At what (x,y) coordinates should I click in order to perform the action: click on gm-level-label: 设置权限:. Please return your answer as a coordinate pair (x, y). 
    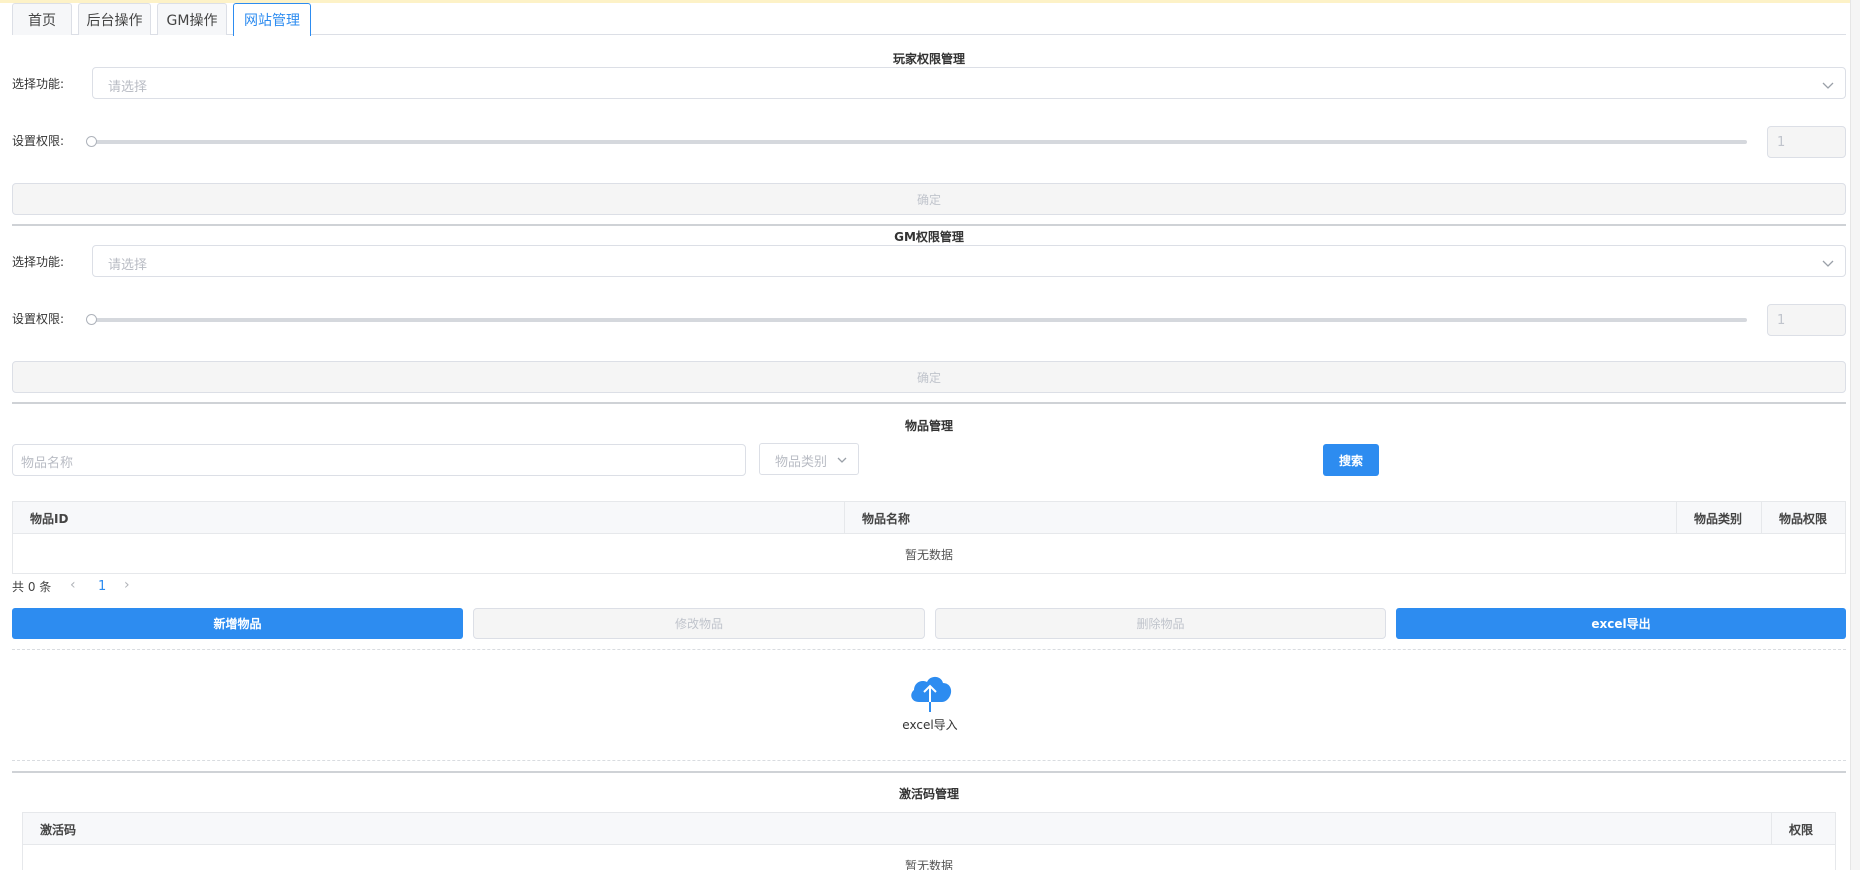
    Looking at the image, I should click on (38, 319).